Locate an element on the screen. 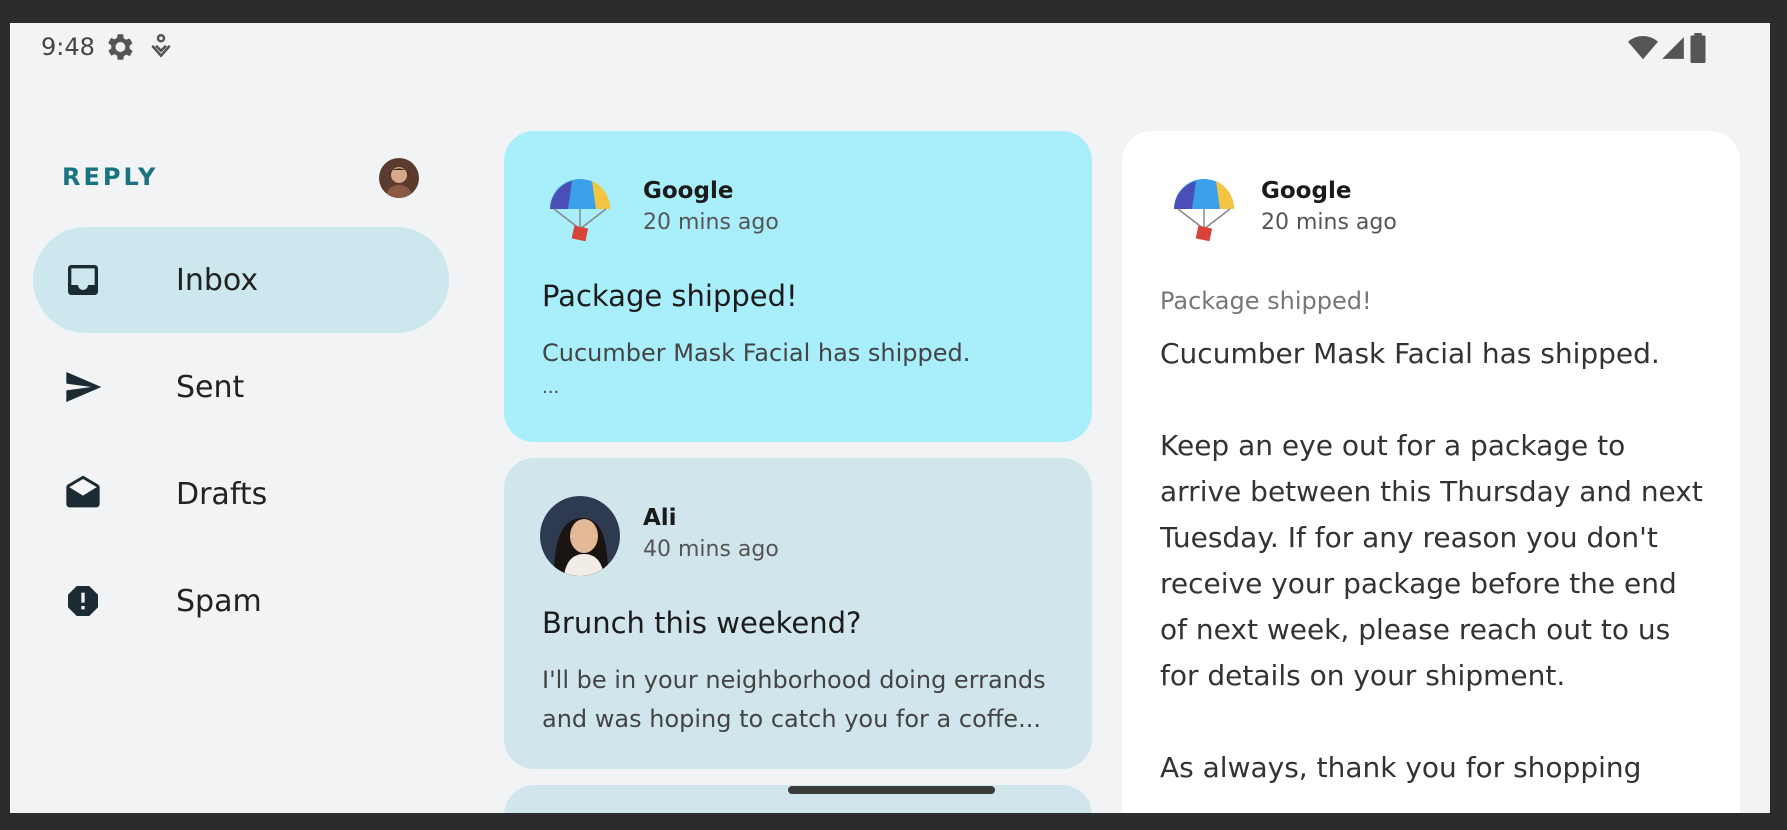  email-preview-line: Cucumber Mask Facial has shipped. is located at coordinates (756, 353).